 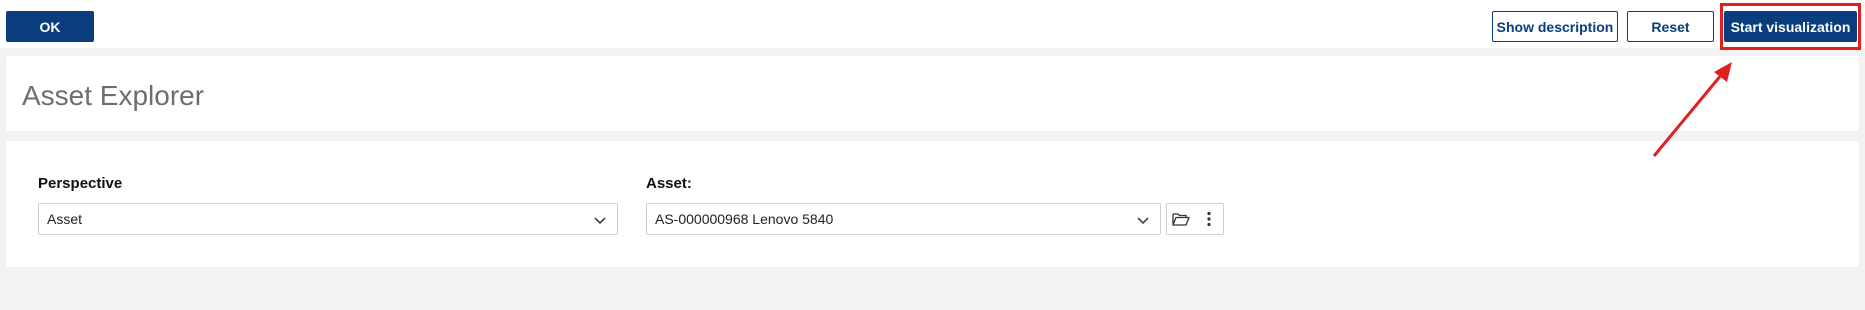 I want to click on annotation-arrow-icon, so click(x=1692, y=109).